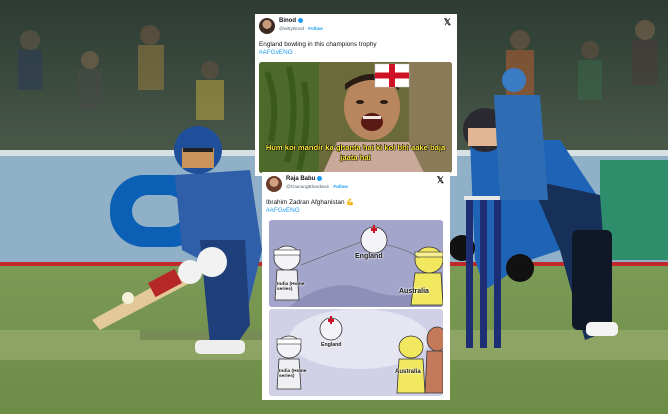 Image resolution: width=668 pixels, height=414 pixels. Describe the element at coordinates (484, 272) in the screenshot. I see `stumps` at that location.